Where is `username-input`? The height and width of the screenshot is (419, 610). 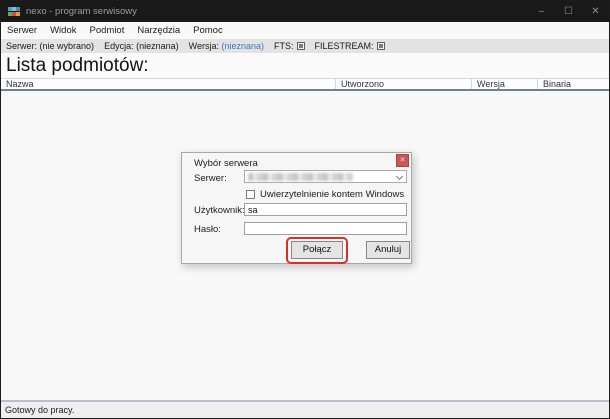 username-input is located at coordinates (325, 209).